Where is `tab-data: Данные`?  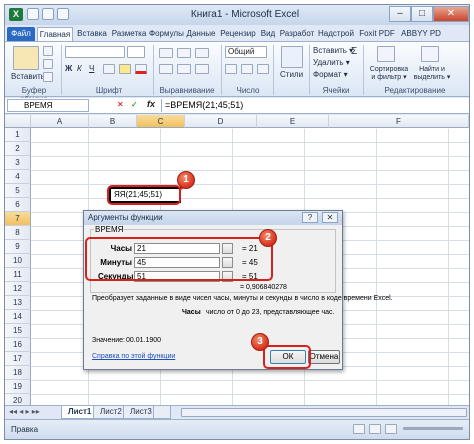 tab-data: Данные is located at coordinates (201, 34).